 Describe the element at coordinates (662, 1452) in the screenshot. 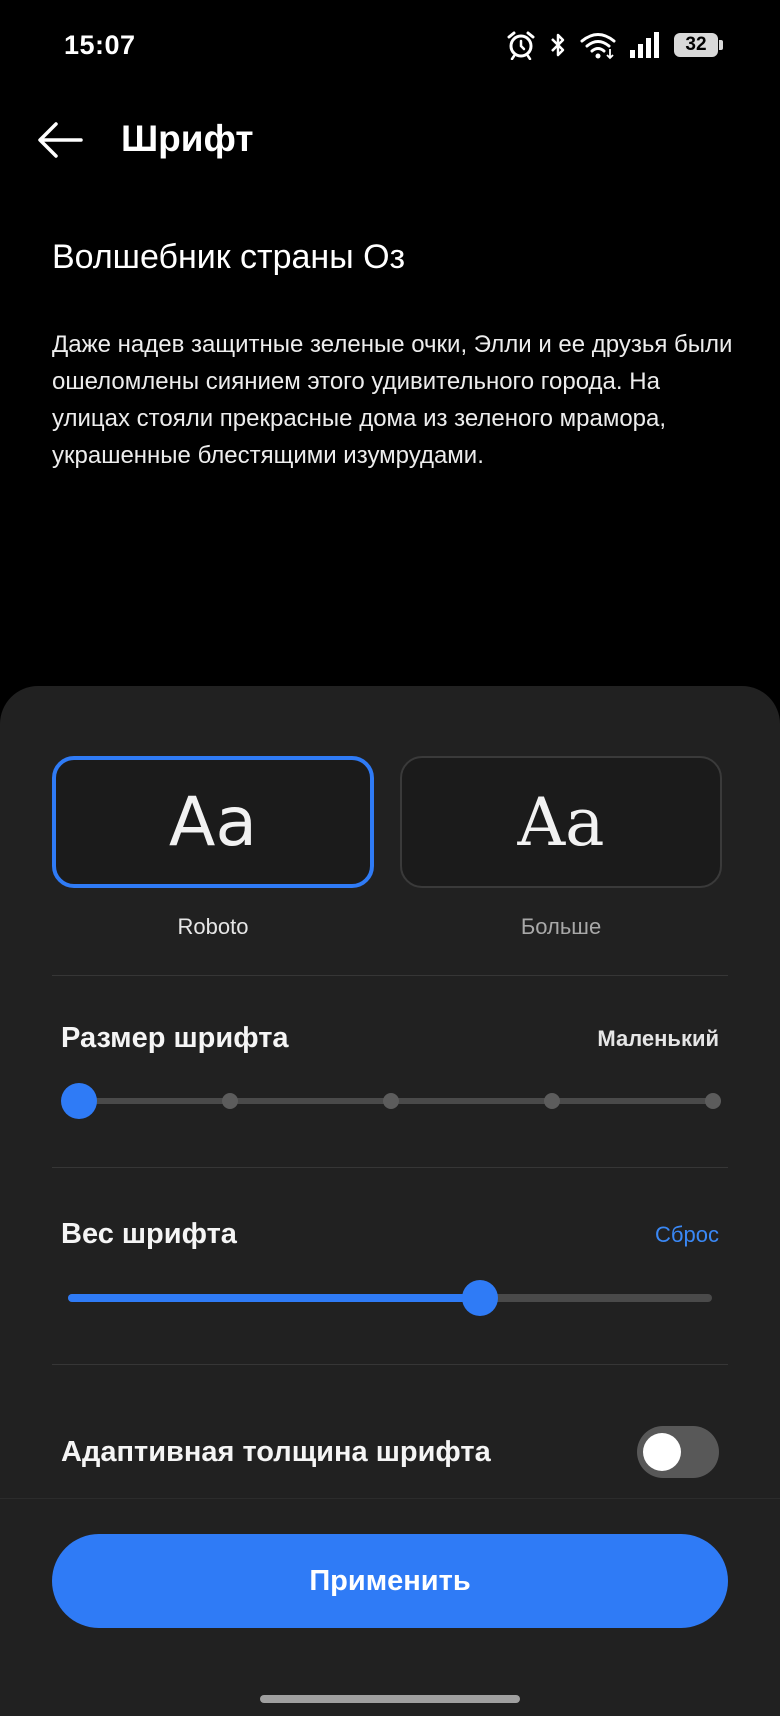

I see `toggle-knob` at that location.